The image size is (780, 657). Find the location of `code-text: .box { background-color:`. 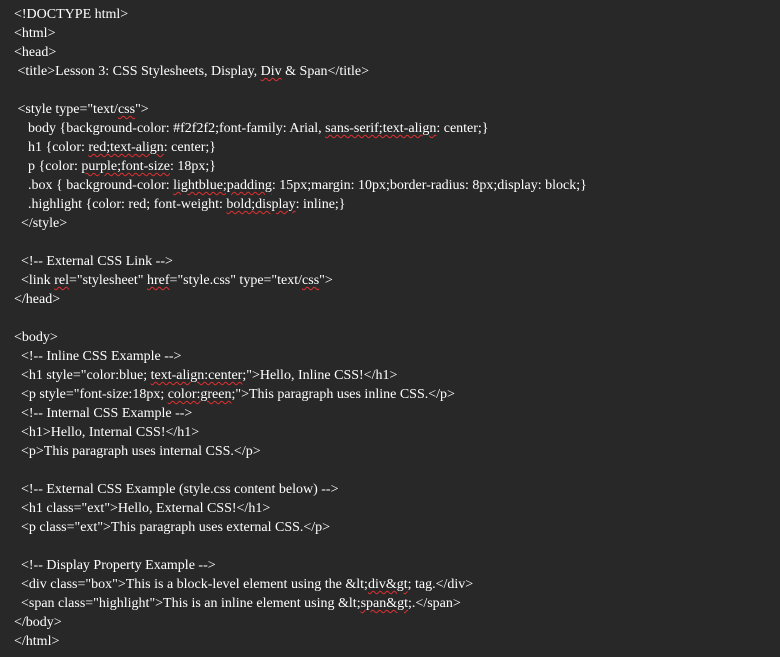

code-text: .box { background-color: is located at coordinates (94, 185).